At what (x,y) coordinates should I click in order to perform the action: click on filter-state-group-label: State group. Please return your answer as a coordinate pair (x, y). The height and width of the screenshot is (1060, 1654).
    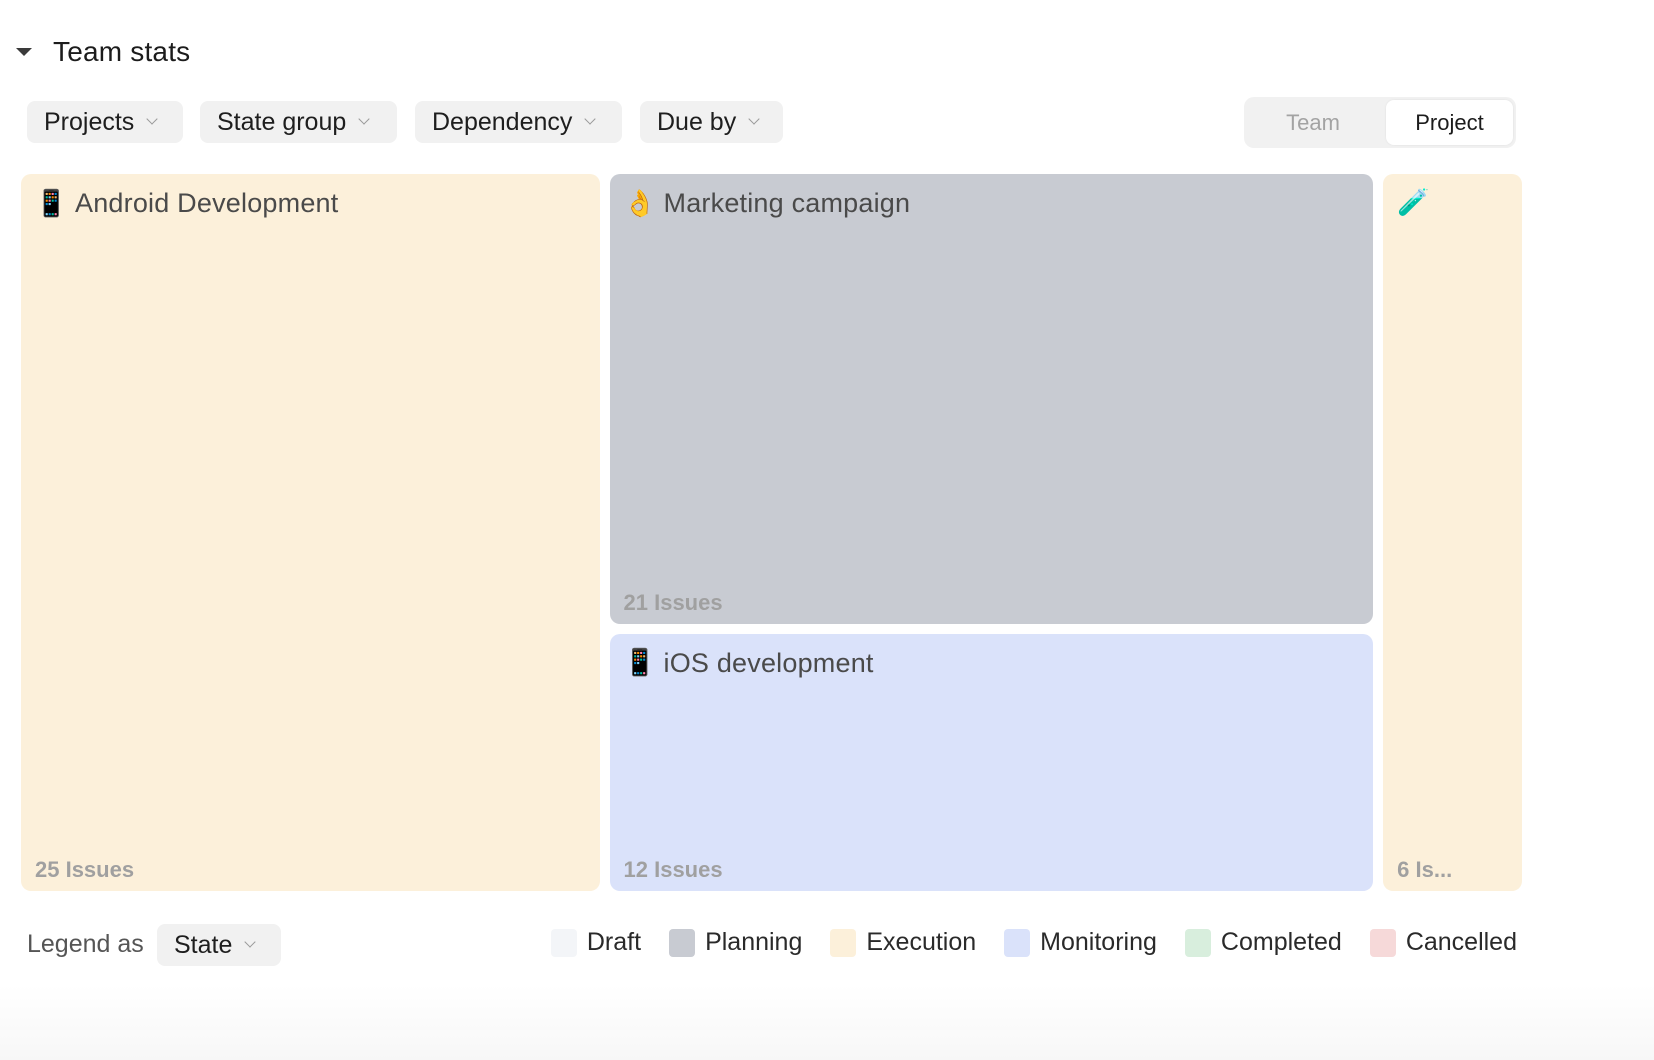
    Looking at the image, I should click on (282, 121).